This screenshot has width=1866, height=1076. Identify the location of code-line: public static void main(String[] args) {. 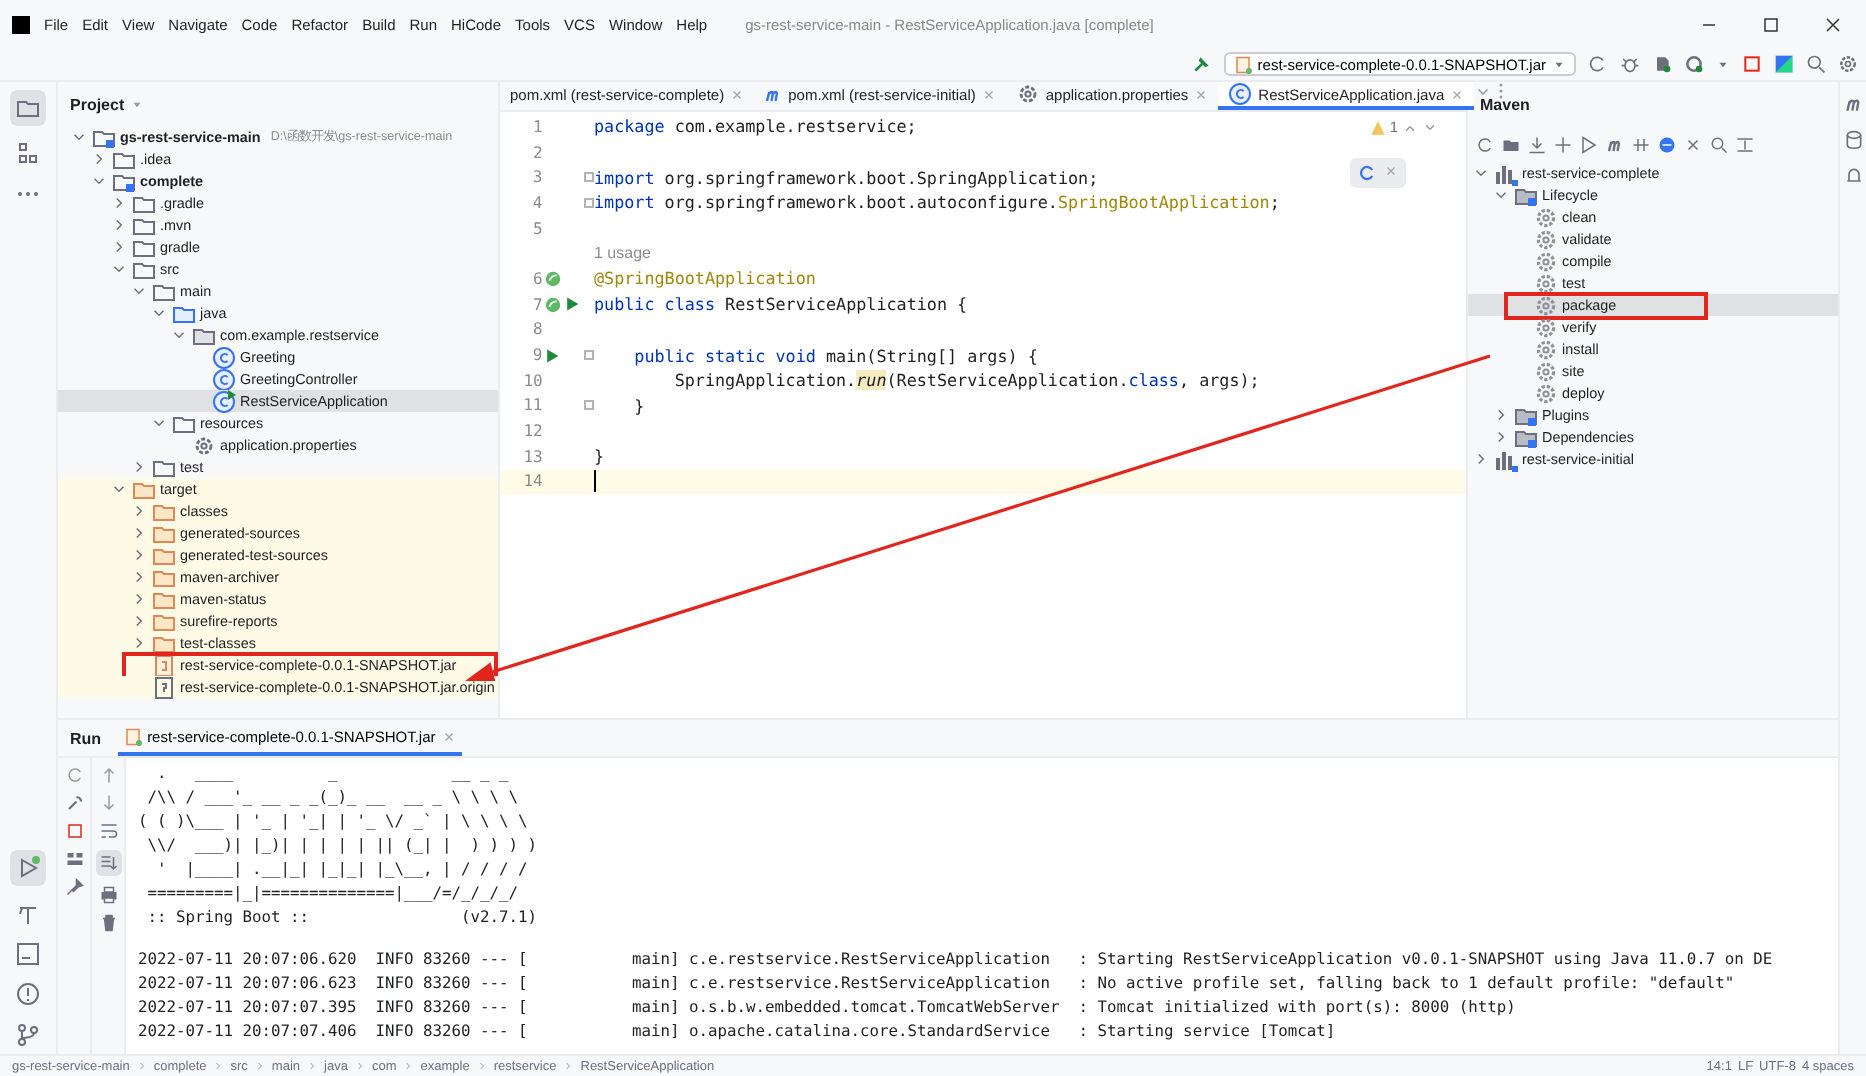
(835, 355).